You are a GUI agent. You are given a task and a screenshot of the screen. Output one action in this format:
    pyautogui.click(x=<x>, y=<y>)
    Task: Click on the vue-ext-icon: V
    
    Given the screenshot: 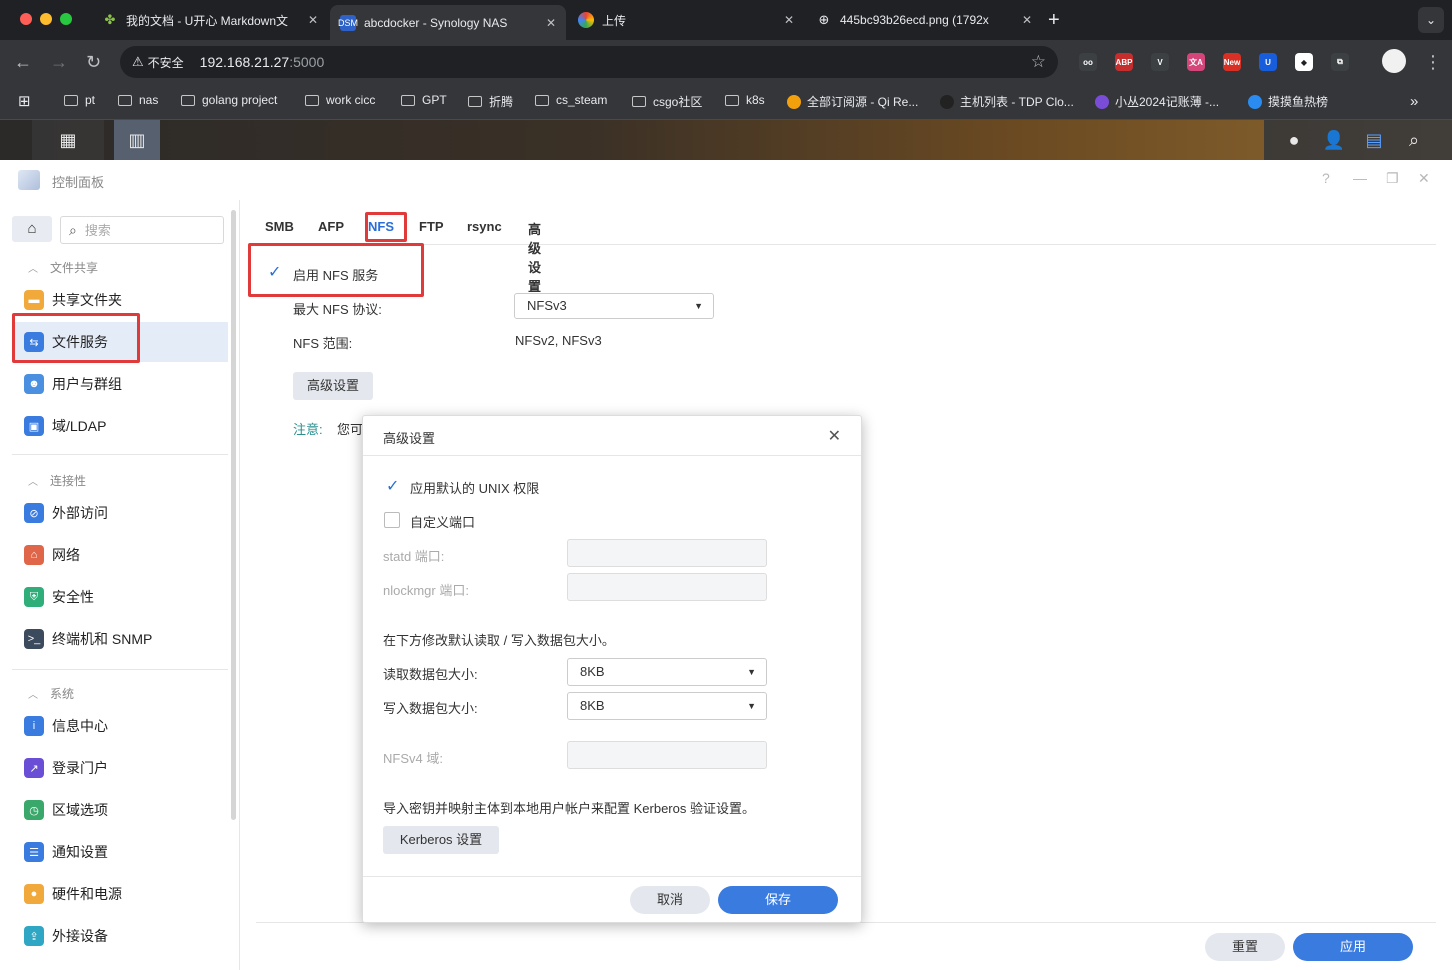 What is the action you would take?
    pyautogui.click(x=1160, y=62)
    